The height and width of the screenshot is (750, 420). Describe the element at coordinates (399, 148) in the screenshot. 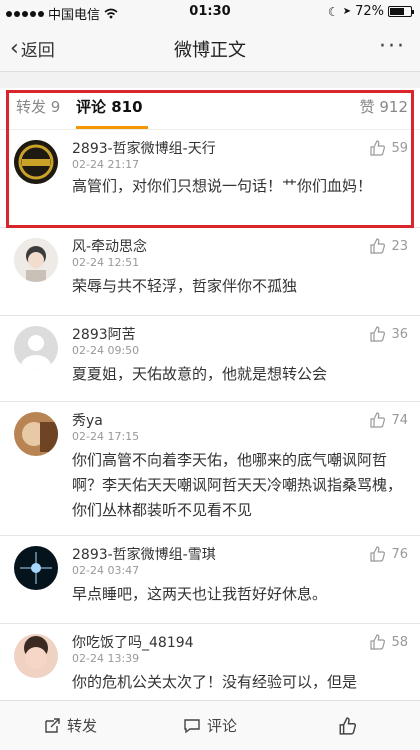

I see `like-count: 59` at that location.